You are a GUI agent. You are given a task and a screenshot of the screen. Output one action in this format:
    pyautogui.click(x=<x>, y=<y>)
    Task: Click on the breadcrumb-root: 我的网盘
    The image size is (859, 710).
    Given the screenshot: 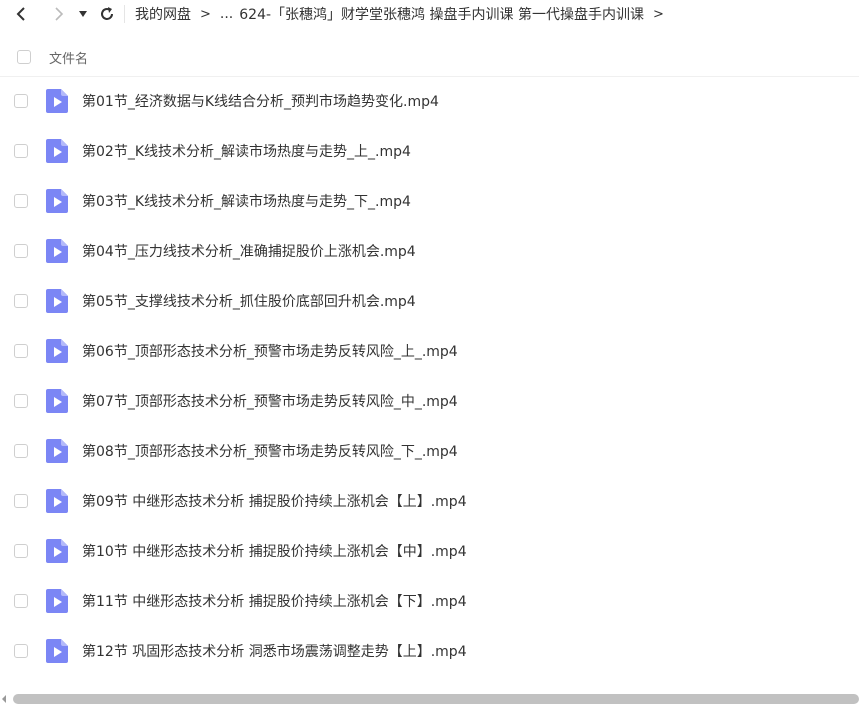 What is the action you would take?
    pyautogui.click(x=163, y=14)
    